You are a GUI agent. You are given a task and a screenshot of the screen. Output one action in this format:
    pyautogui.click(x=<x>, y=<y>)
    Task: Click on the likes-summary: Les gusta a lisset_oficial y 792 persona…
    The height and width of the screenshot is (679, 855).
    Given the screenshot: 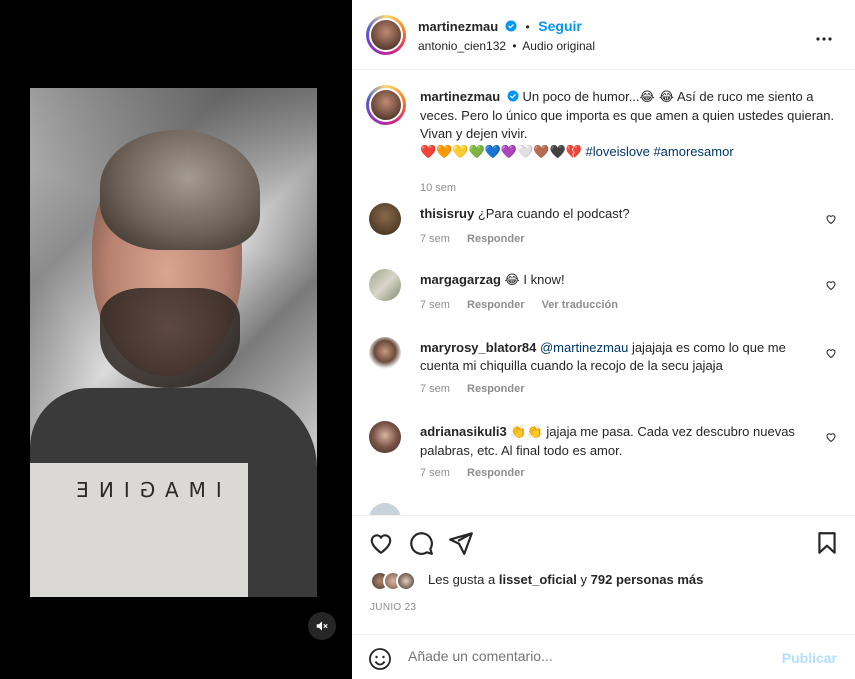 What is the action you would take?
    pyautogui.click(x=565, y=579)
    